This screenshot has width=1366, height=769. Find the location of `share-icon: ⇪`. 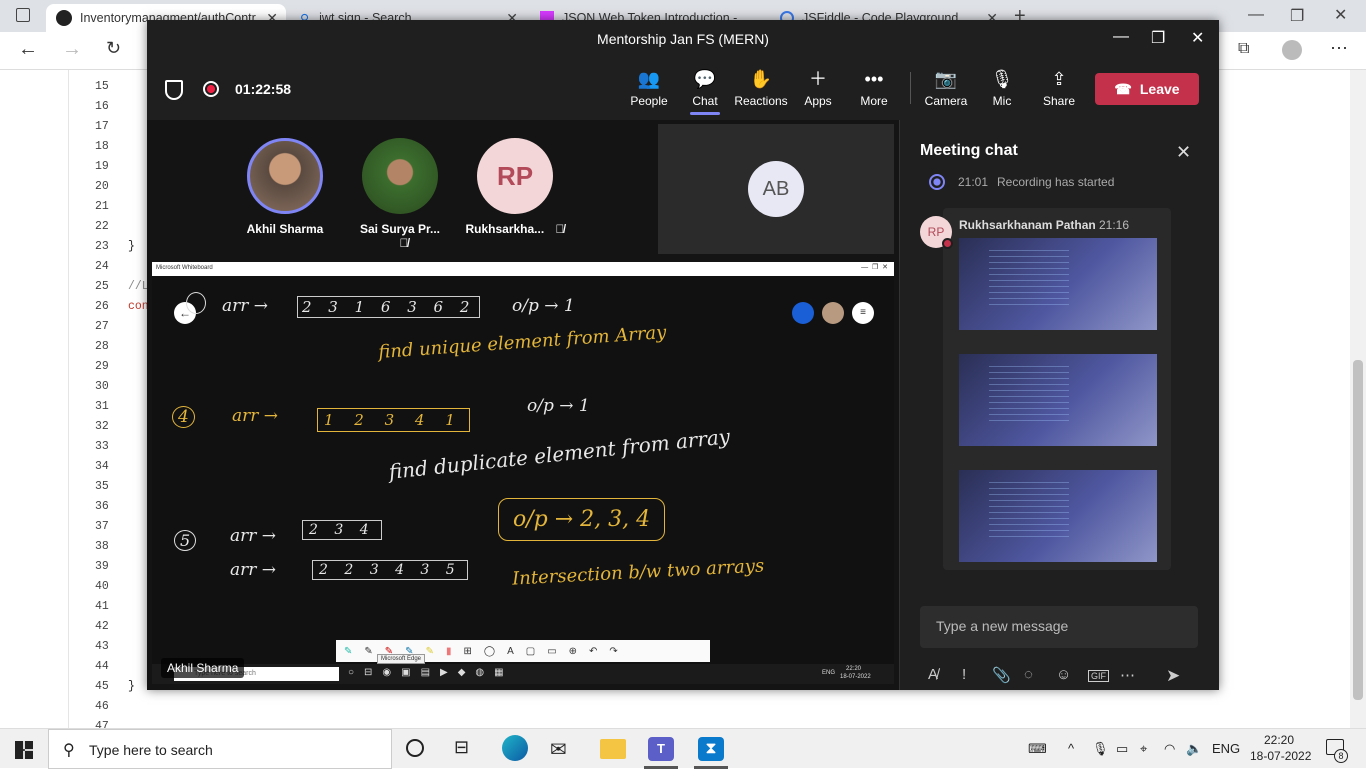

share-icon: ⇪ is located at coordinates (1059, 79).